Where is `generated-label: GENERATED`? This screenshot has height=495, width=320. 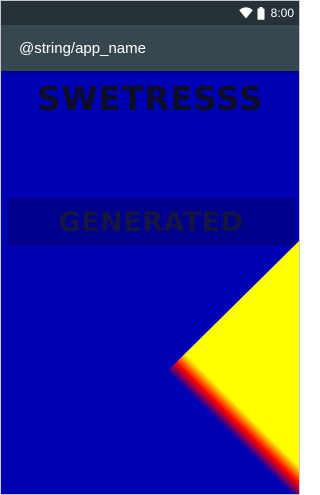 generated-label: GENERATED is located at coordinates (151, 222).